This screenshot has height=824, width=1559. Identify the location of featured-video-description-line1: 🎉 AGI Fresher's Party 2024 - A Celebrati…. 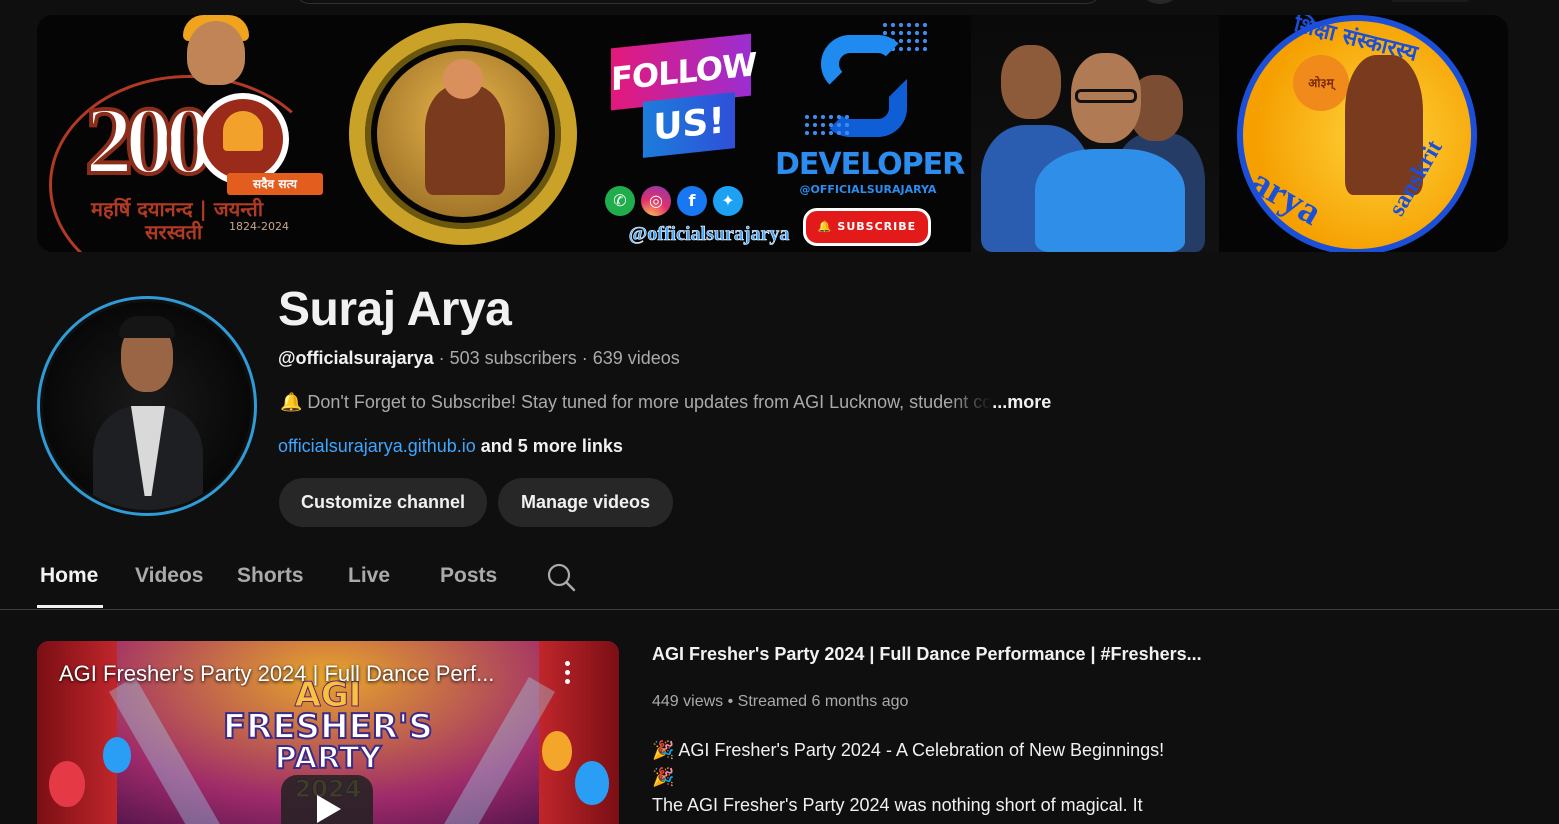
(908, 750).